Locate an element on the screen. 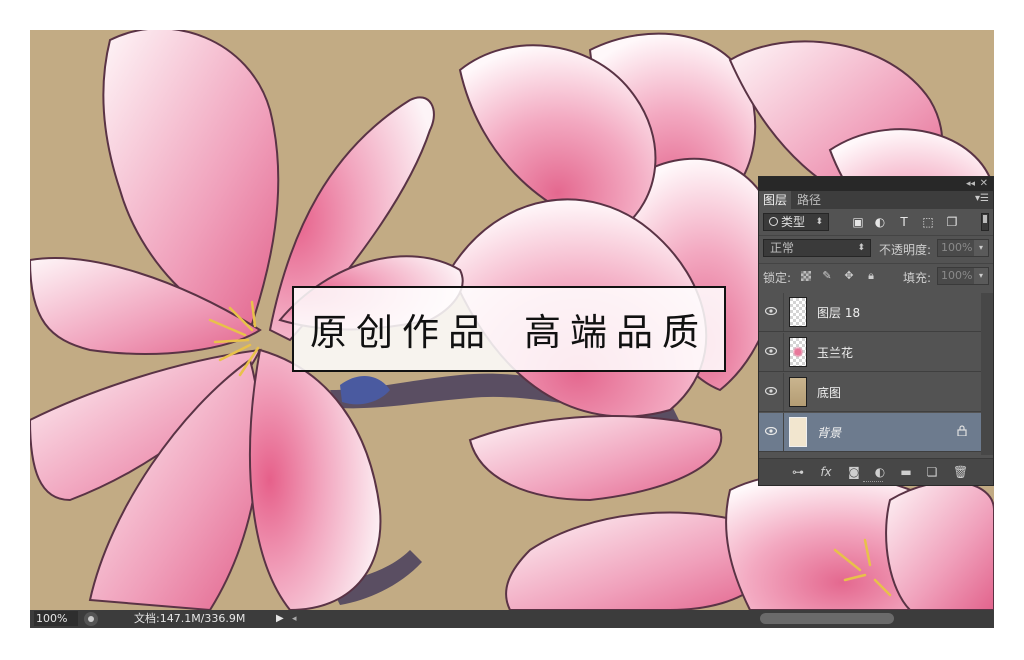 This screenshot has width=1024, height=660. close-panel-icon: ✕ is located at coordinates (984, 184).